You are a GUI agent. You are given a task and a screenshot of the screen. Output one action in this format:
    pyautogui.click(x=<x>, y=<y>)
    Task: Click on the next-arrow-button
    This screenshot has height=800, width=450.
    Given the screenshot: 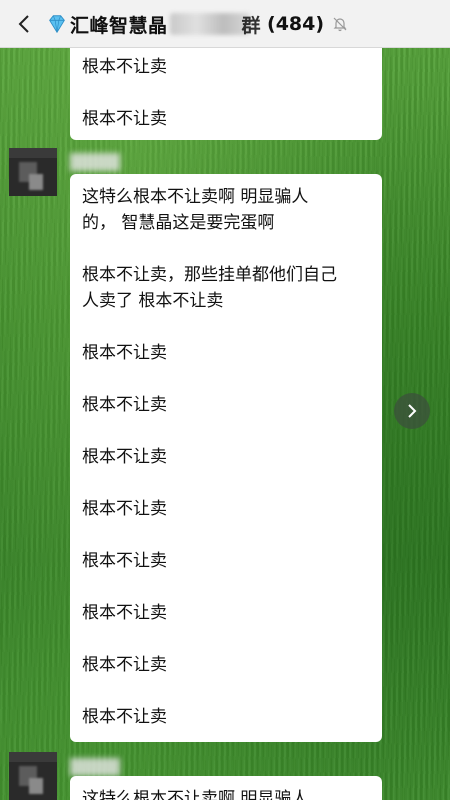 What is the action you would take?
    pyautogui.click(x=412, y=411)
    